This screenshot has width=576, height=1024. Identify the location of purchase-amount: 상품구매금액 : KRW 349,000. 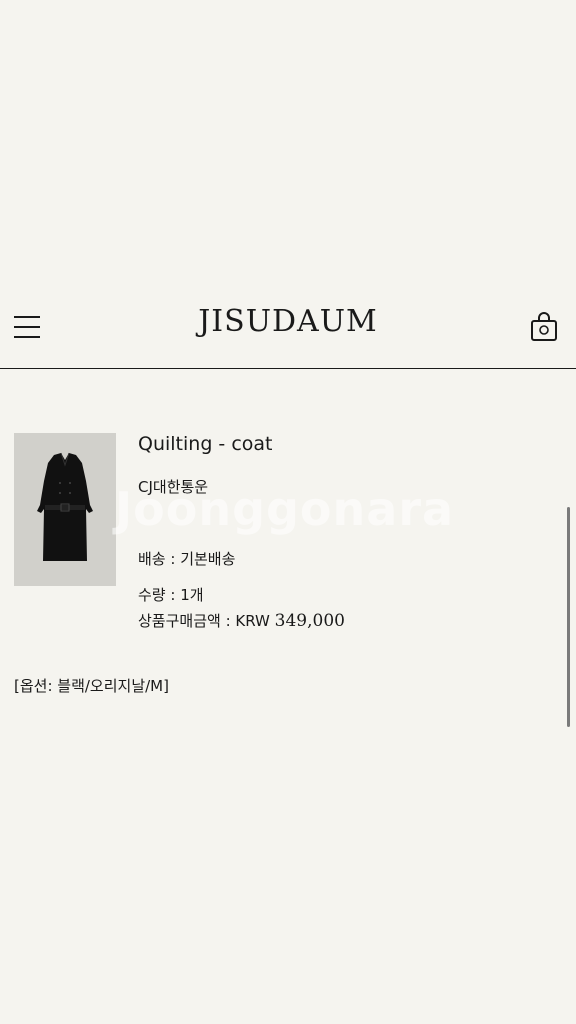
(241, 620).